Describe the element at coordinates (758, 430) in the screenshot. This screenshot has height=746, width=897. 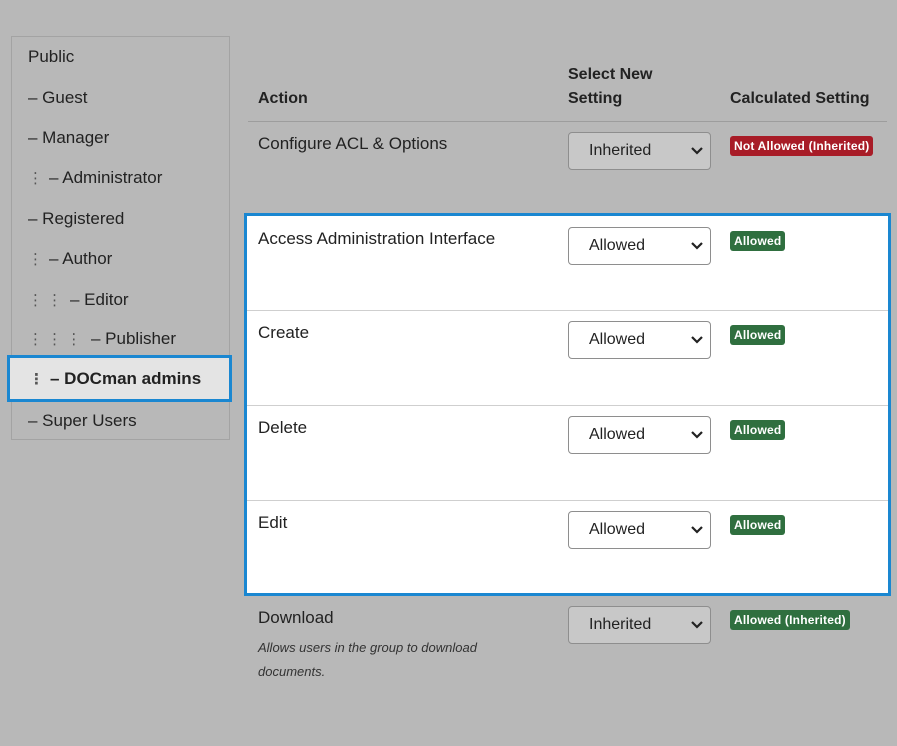
I see `status-badge-delete: Allowed` at that location.